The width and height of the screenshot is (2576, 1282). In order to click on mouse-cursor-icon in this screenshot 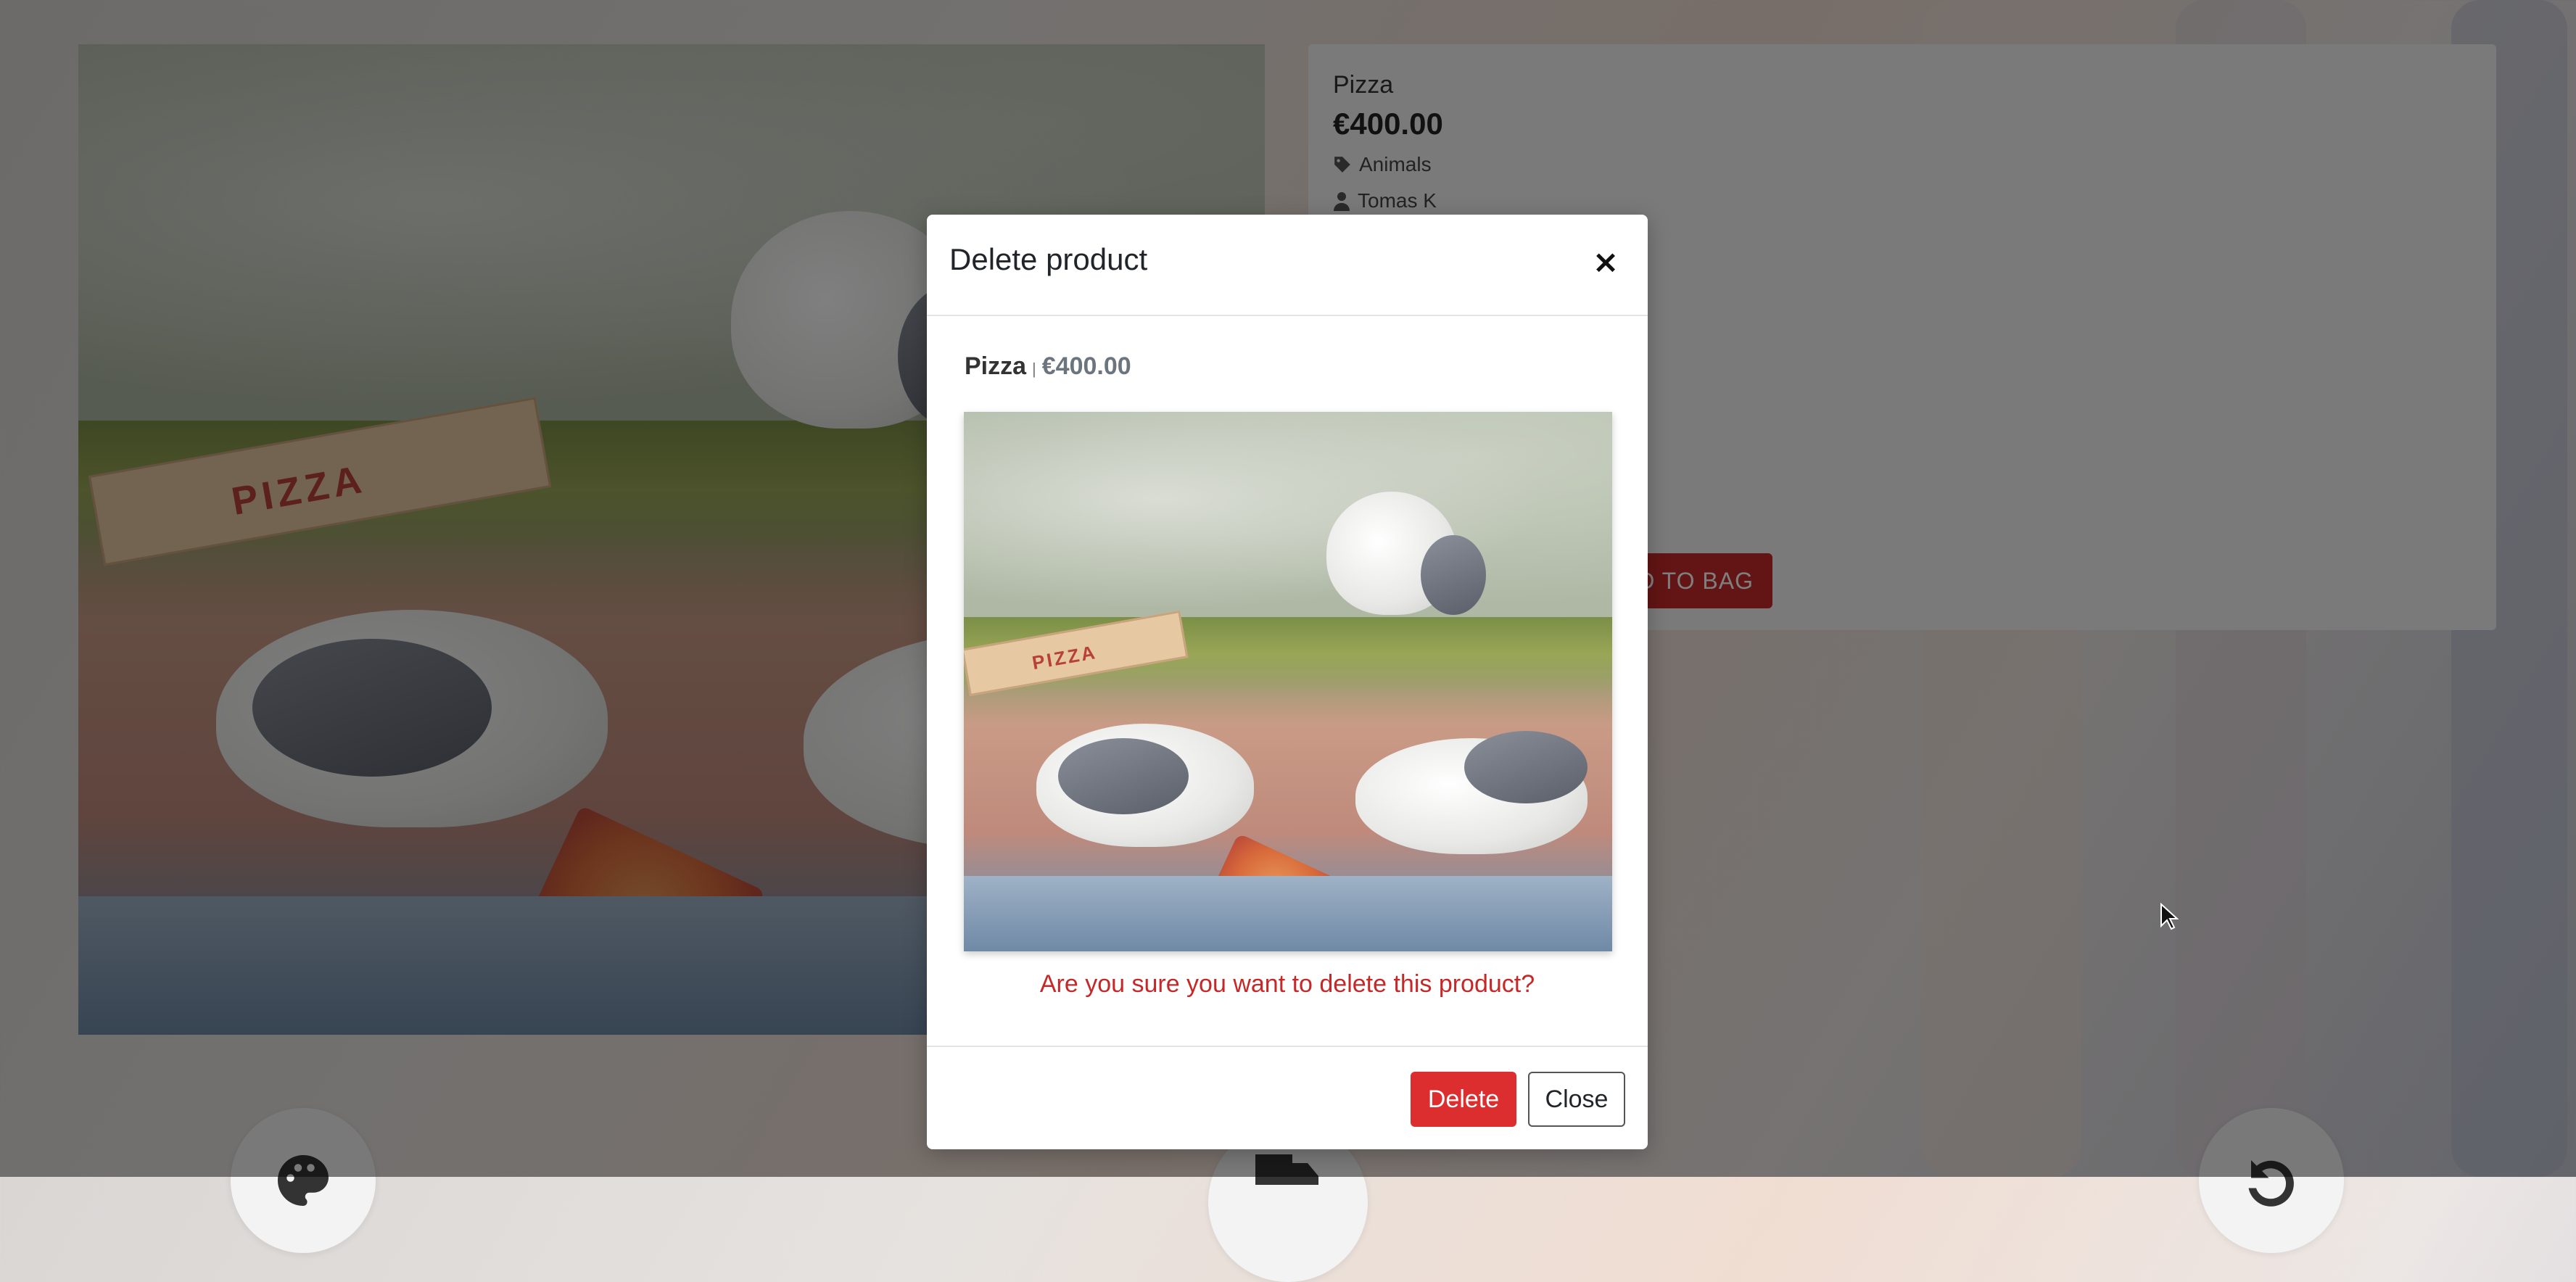, I will do `click(2169, 916)`.